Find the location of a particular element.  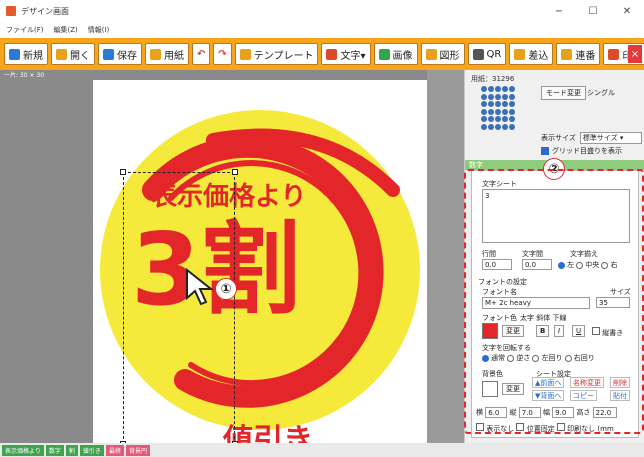

window-controls: − ☐ ✕ is located at coordinates (593, 11).